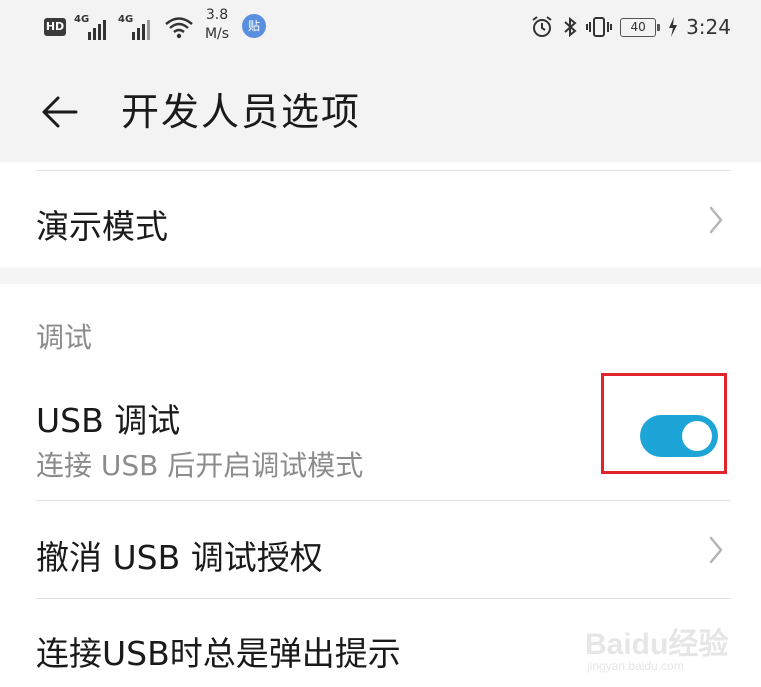  Describe the element at coordinates (542, 26) in the screenshot. I see `alarm-icon` at that location.